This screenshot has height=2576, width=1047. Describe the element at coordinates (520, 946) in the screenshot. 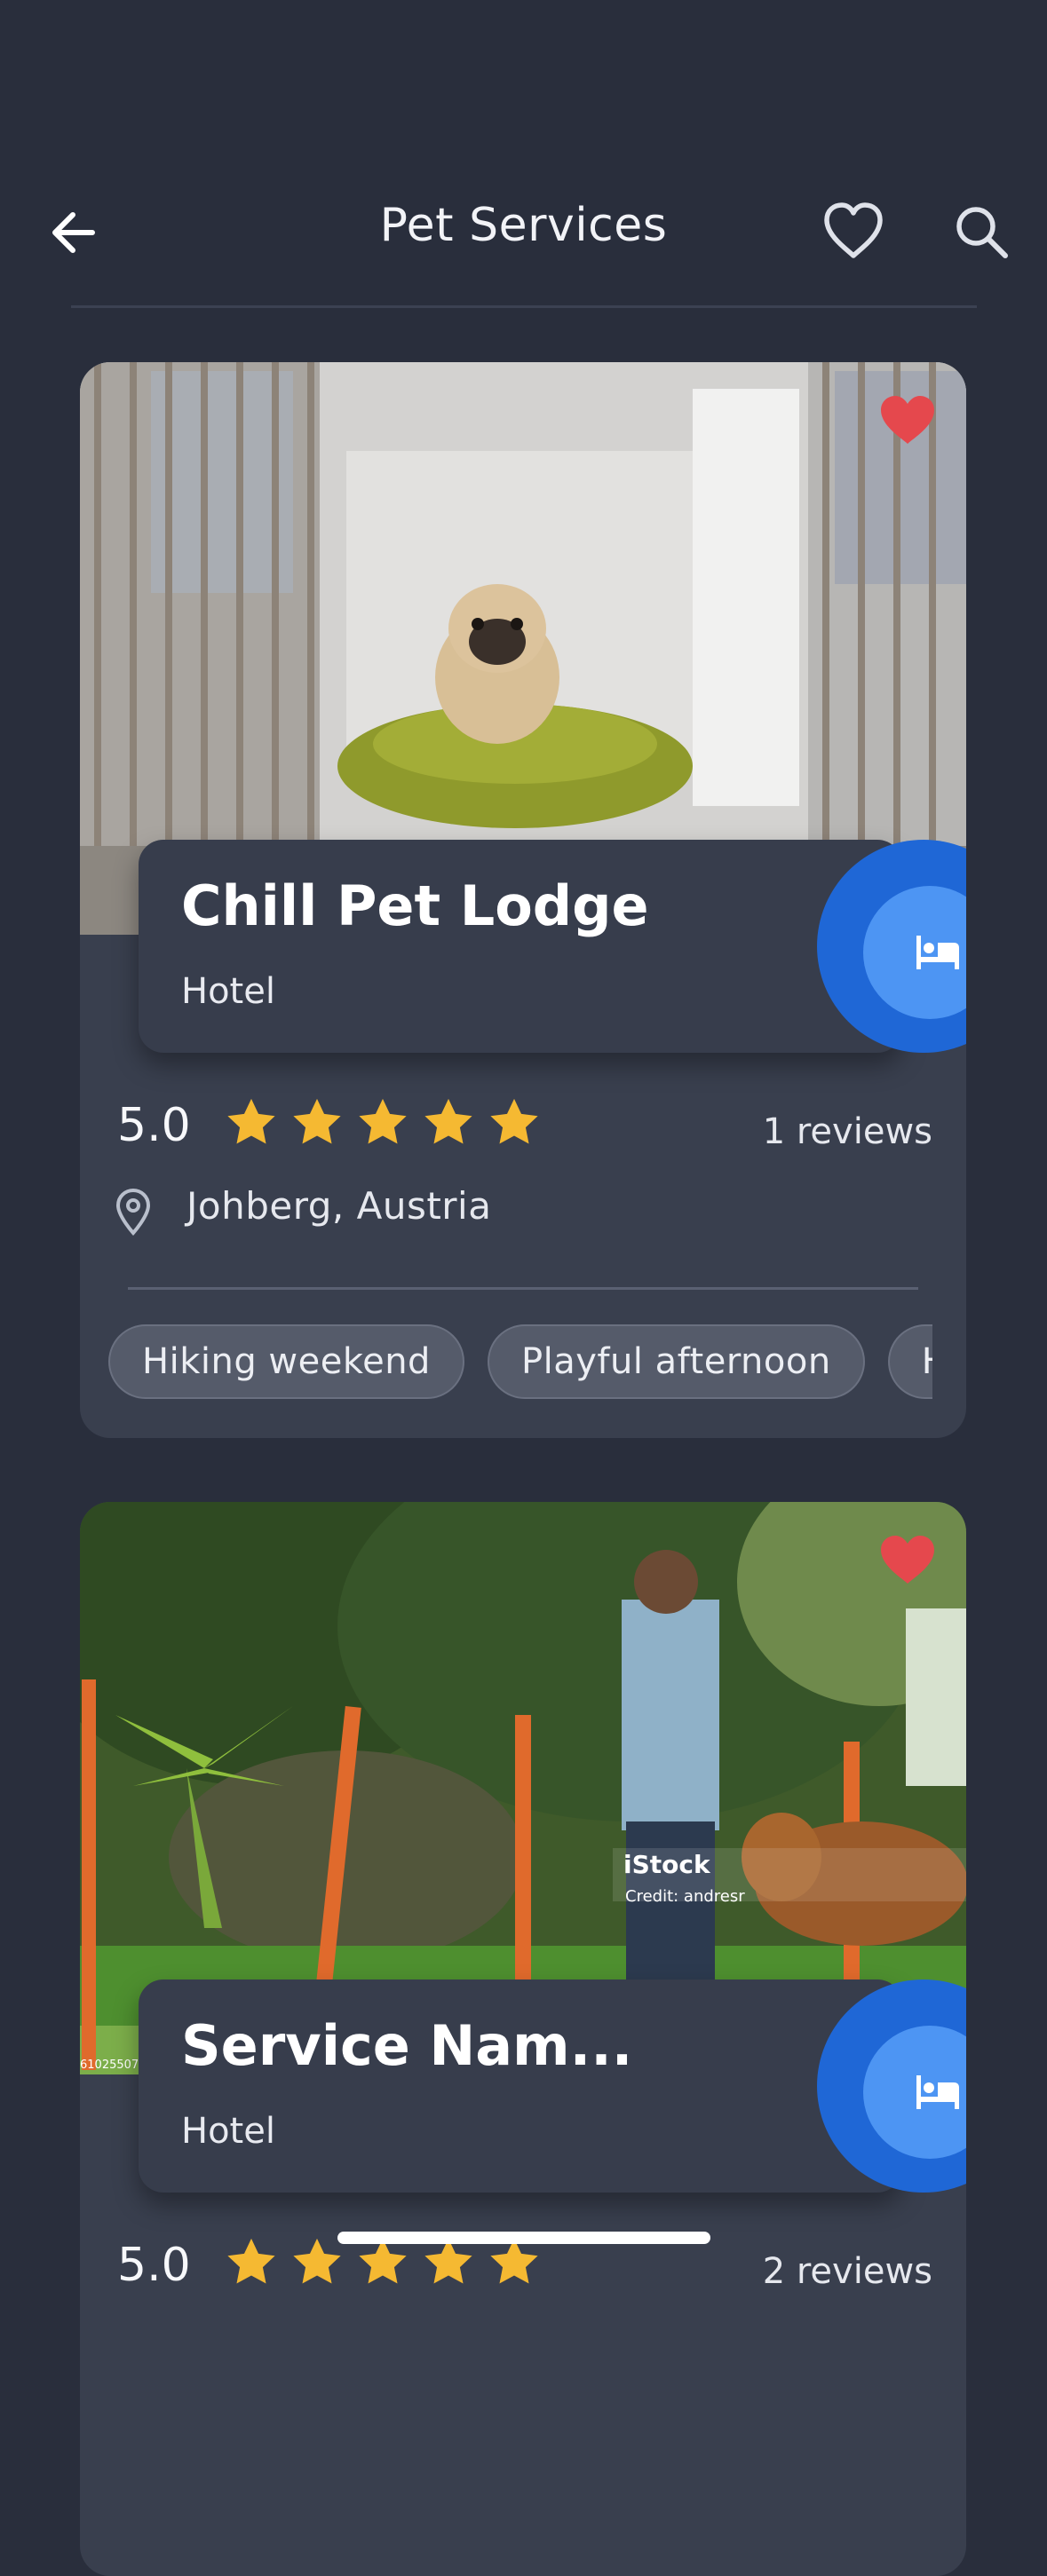

I see `service-info-box: Chill Pet Lodge Hotel` at that location.